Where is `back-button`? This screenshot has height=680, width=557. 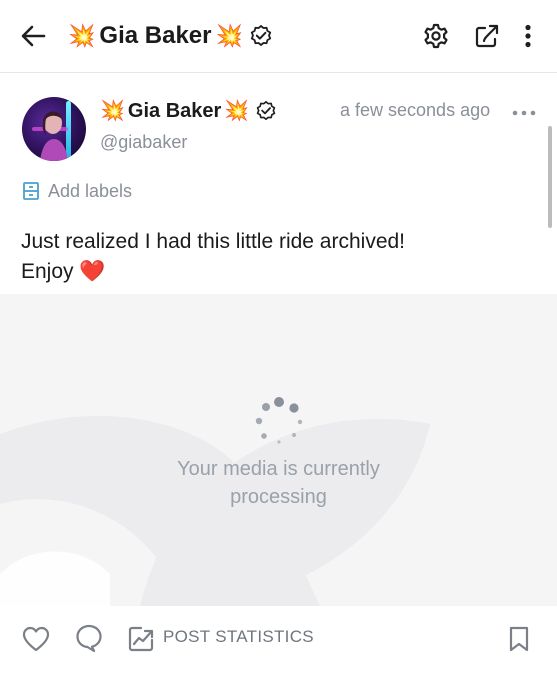 back-button is located at coordinates (33, 36).